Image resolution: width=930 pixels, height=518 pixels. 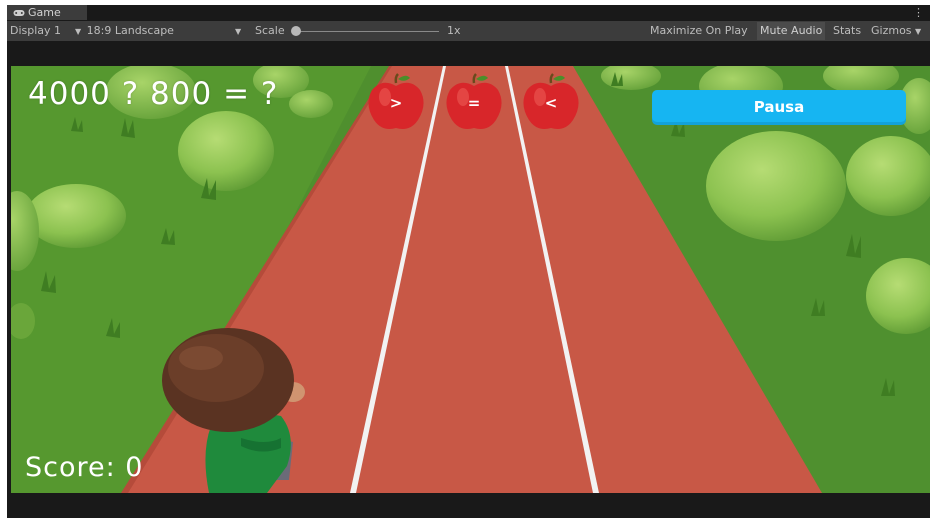 I want to click on scale-value: 1x, so click(x=454, y=30).